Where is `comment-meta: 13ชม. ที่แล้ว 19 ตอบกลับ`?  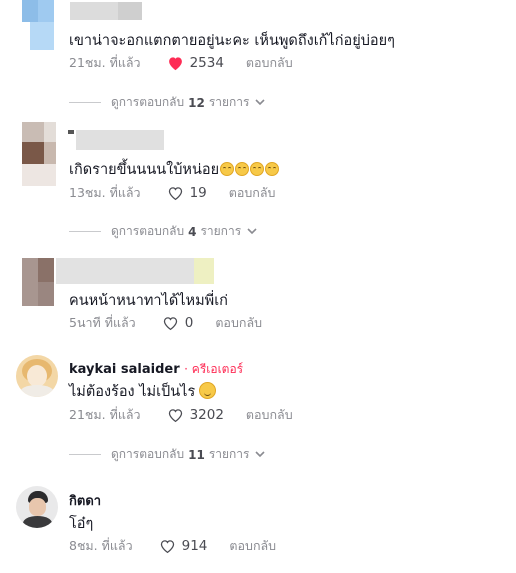
comment-meta: 13ชม. ที่แล้ว 19 ตอบกลับ is located at coordinates (172, 193).